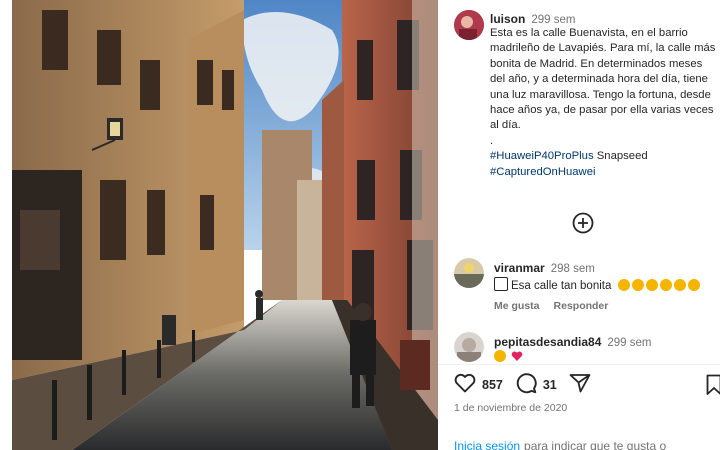 The image size is (720, 450). I want to click on hashtag-line-1: #HuaweiP40ProPlus Snapseed, so click(605, 156).